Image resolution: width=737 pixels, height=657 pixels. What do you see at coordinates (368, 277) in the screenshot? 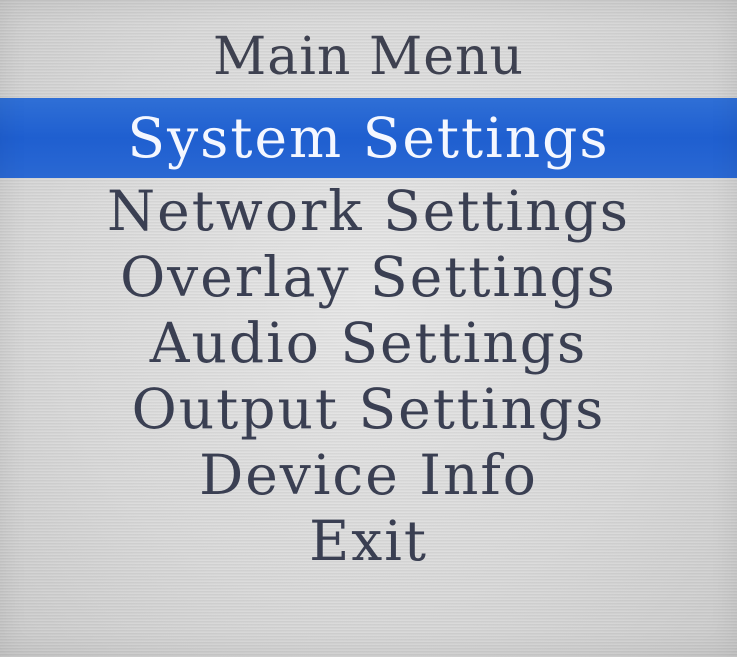
I see `menu-item-overlay-settings: Overlay Settings` at bounding box center [368, 277].